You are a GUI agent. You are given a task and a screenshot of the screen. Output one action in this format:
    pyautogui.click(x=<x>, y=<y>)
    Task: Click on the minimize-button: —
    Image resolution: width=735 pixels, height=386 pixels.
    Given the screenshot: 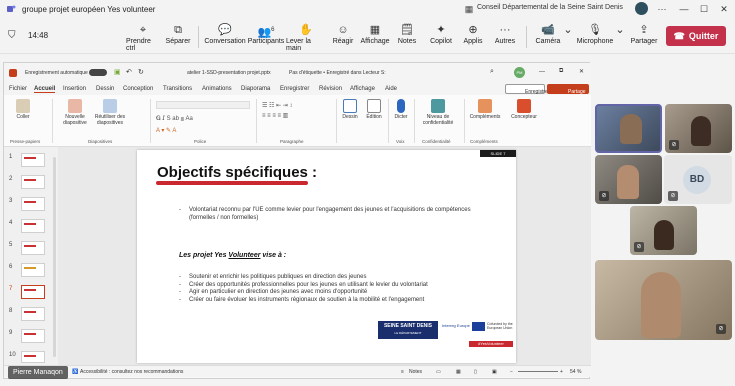 What is the action you would take?
    pyautogui.click(x=684, y=9)
    